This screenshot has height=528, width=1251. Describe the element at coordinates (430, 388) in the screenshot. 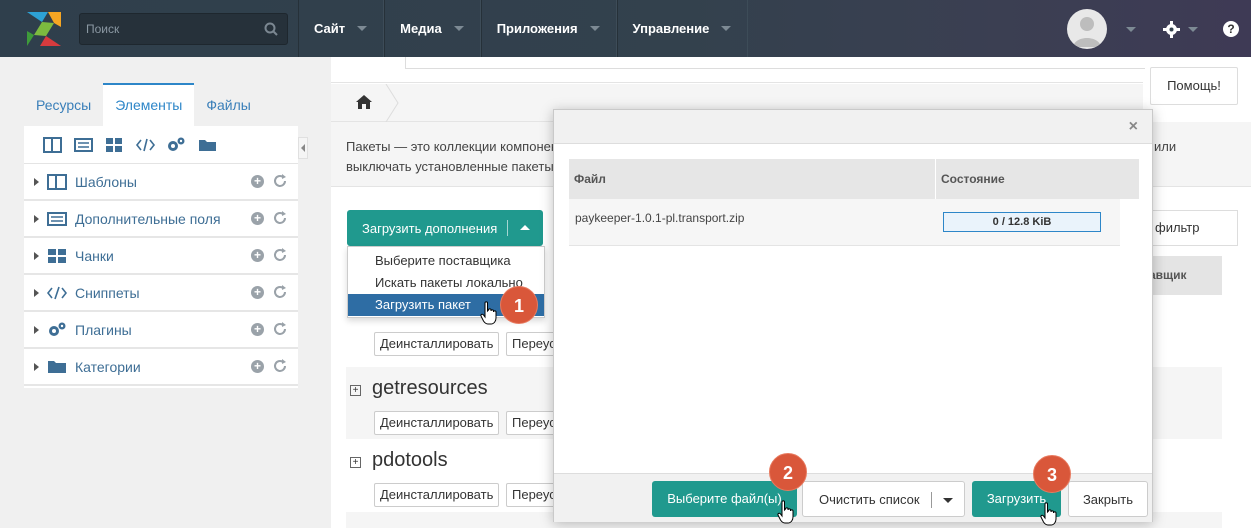

I see `package-name: getresources` at that location.